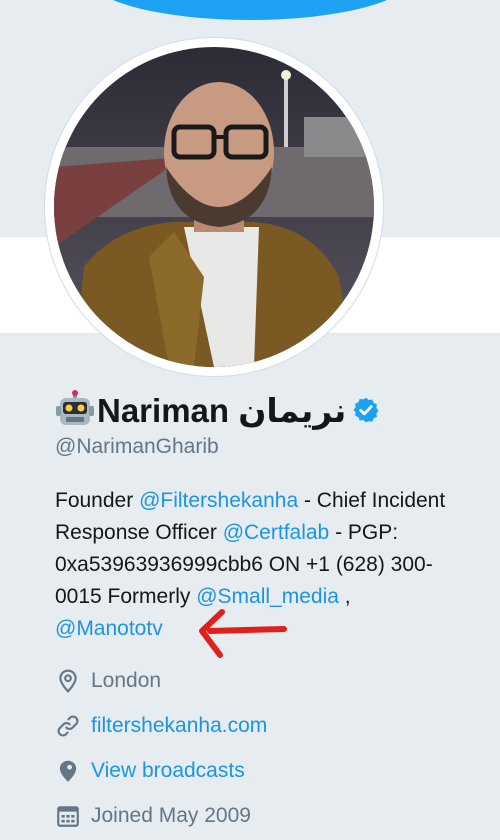 This screenshot has width=500, height=840. What do you see at coordinates (126, 596) in the screenshot?
I see `bio-text: 0015 Formerly` at bounding box center [126, 596].